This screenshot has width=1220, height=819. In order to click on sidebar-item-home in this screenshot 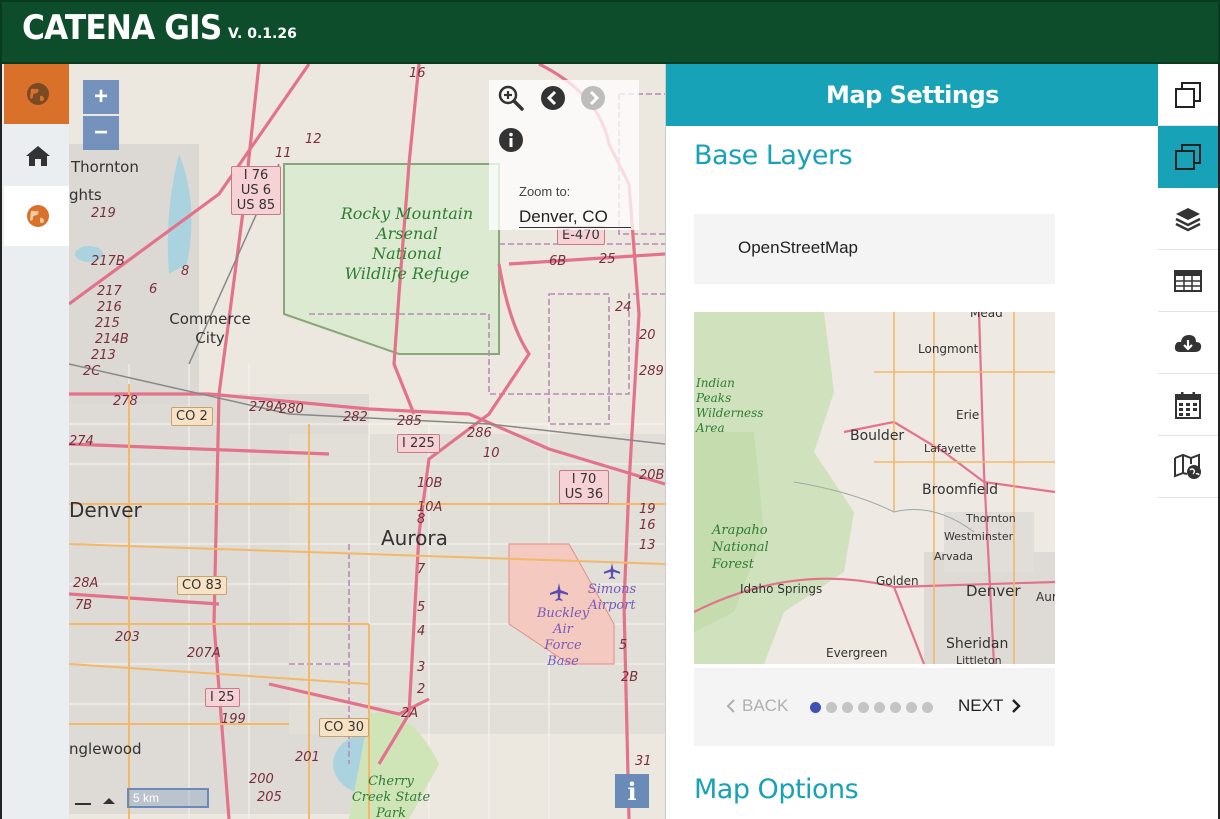, I will do `click(37, 156)`.